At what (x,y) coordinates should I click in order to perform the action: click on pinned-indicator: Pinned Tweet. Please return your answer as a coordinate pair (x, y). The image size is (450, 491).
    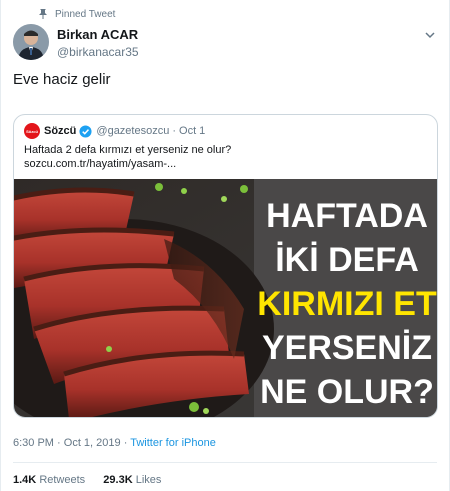
    Looking at the image, I should click on (76, 14).